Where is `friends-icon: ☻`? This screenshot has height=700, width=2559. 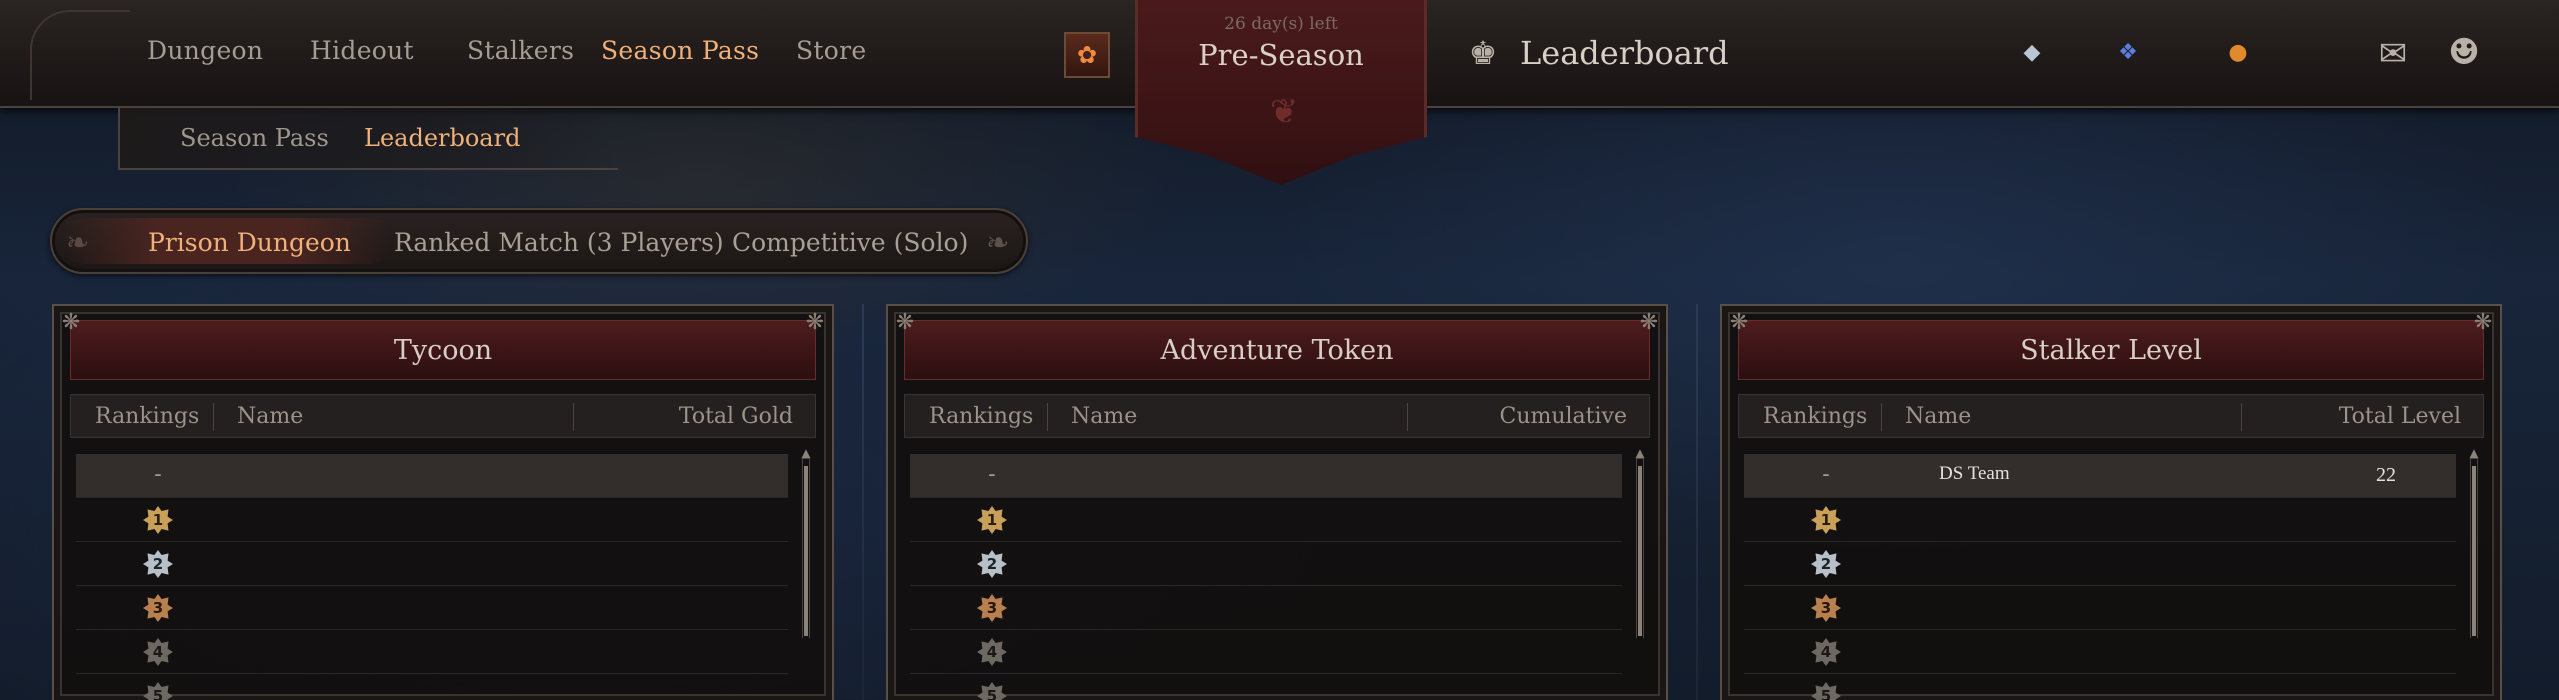 friends-icon: ☻ is located at coordinates (2464, 54).